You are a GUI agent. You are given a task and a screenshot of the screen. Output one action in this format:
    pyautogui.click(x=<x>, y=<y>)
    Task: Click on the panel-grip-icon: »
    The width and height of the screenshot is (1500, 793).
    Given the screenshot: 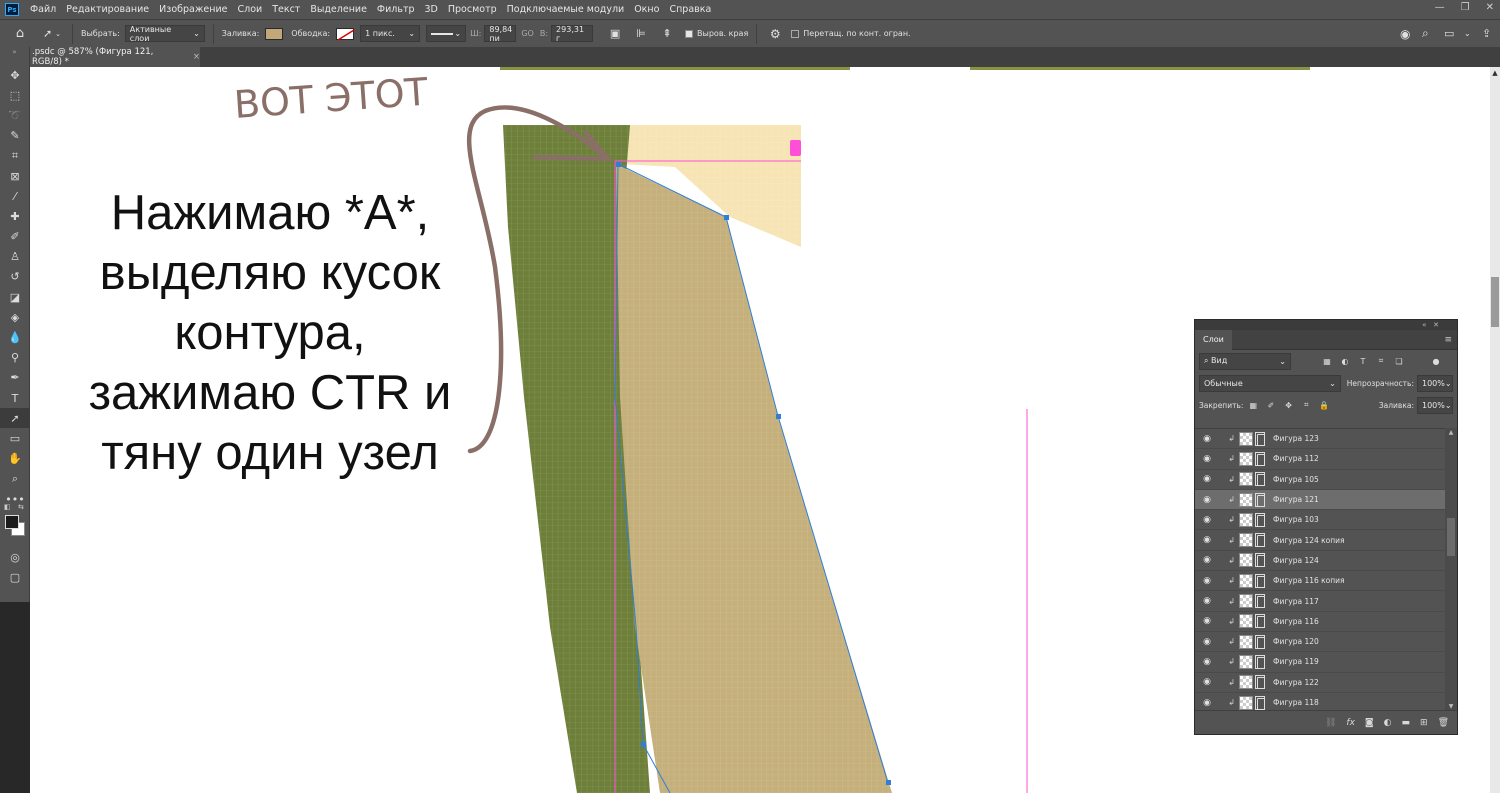 What is the action you would take?
    pyautogui.click(x=14, y=56)
    